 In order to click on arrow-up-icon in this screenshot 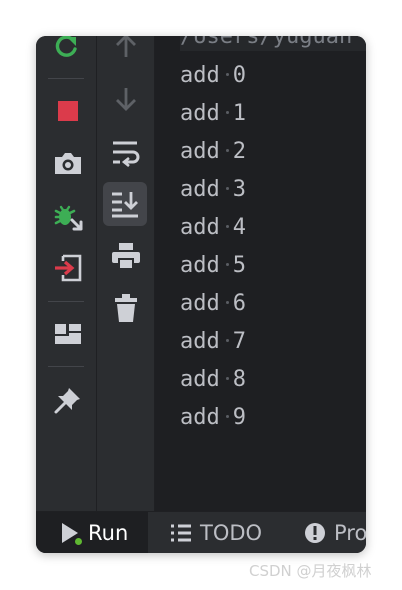, I will do `click(126, 46)`.